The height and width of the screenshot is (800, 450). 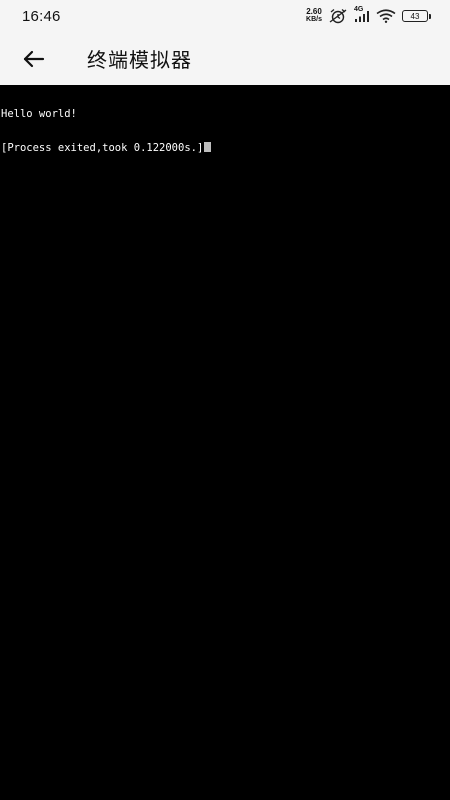 What do you see at coordinates (314, 19) in the screenshot?
I see `network-speed-unit: KB/s` at bounding box center [314, 19].